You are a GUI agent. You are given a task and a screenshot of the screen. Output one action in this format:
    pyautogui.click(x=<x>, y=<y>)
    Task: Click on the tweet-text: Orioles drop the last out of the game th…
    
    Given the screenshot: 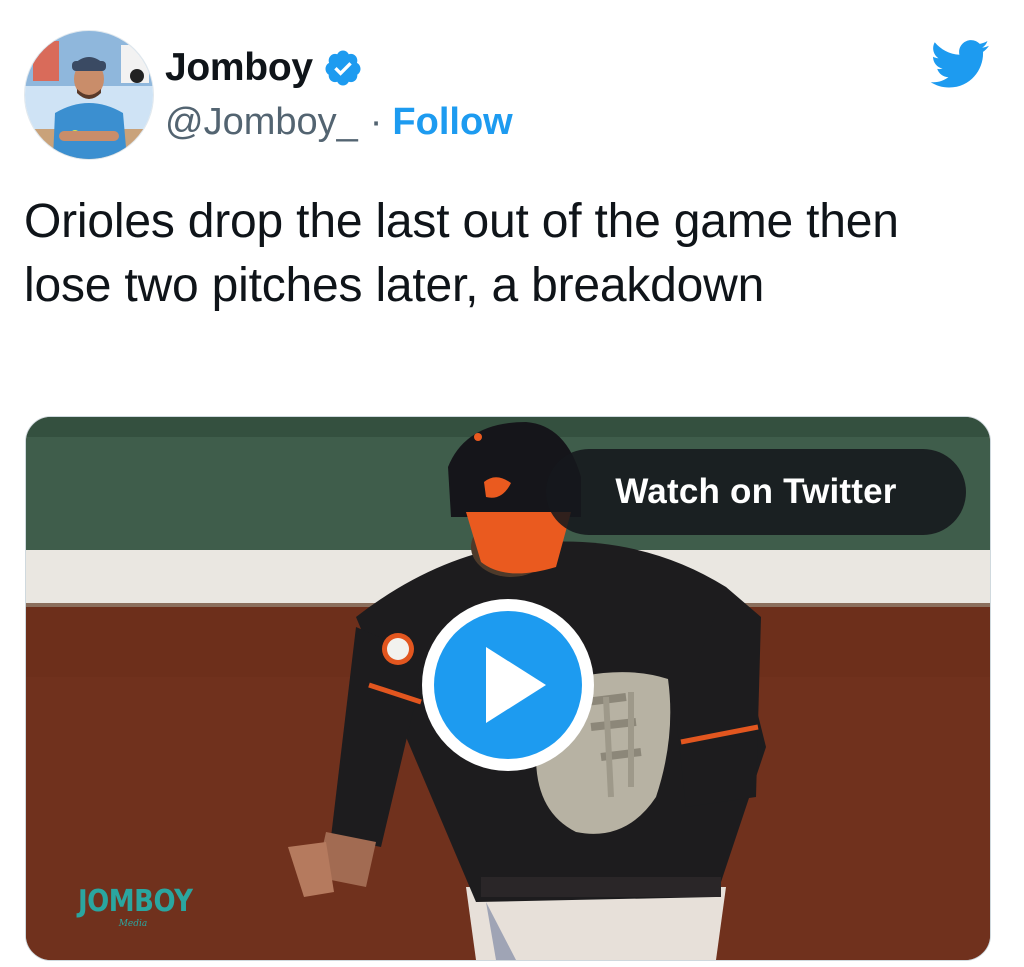 What is the action you would take?
    pyautogui.click(x=461, y=253)
    